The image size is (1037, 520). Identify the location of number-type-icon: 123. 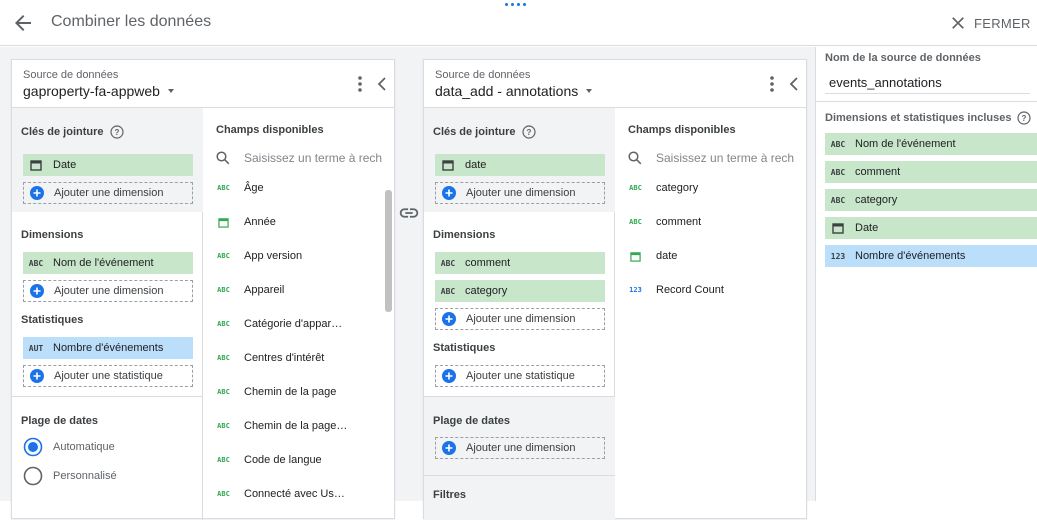
(838, 256).